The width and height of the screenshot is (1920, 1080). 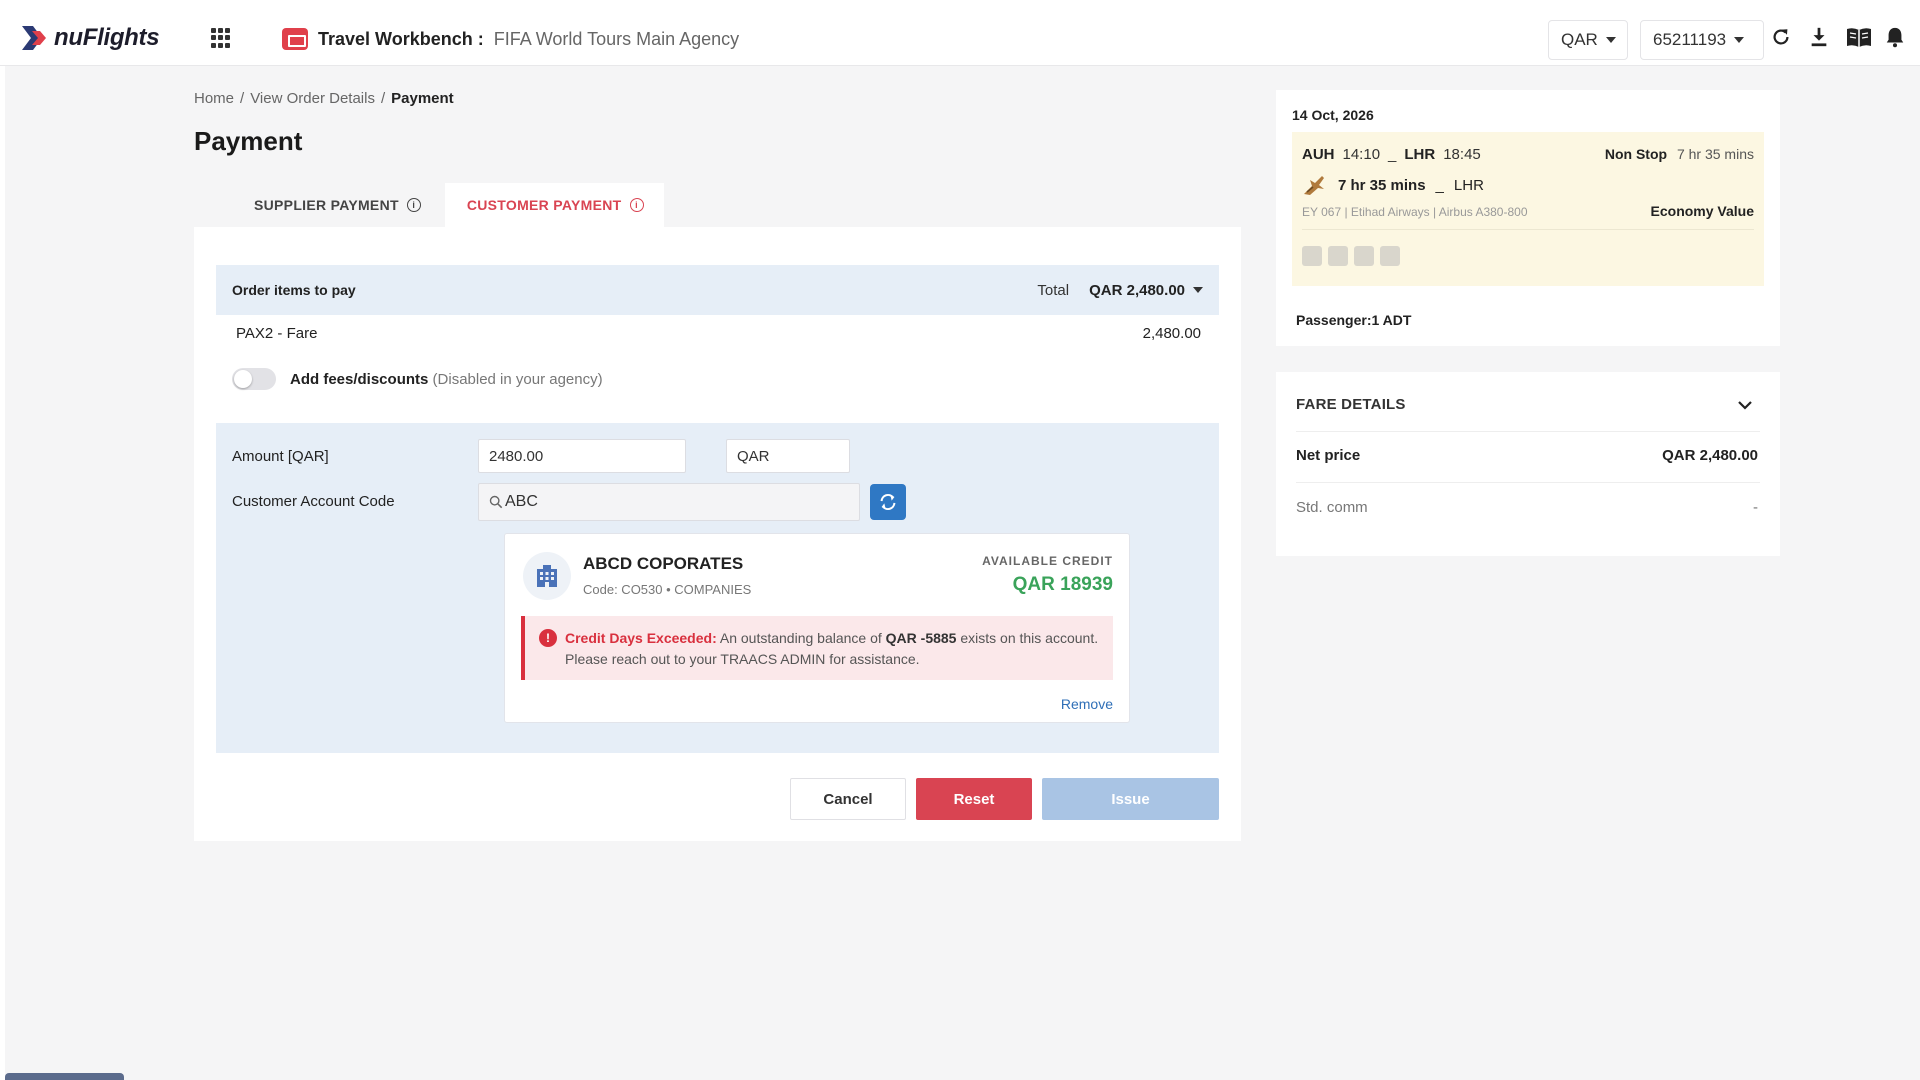 I want to click on origin-code: AUH, so click(x=1318, y=154).